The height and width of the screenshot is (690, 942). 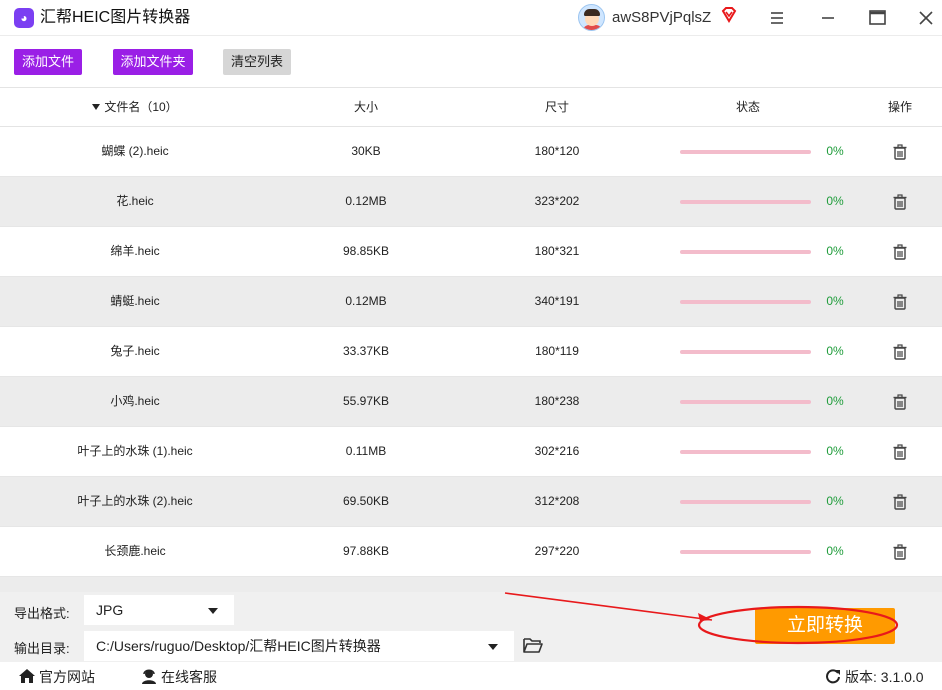 I want to click on add-folder-button: 添加文件夹, so click(x=153, y=62).